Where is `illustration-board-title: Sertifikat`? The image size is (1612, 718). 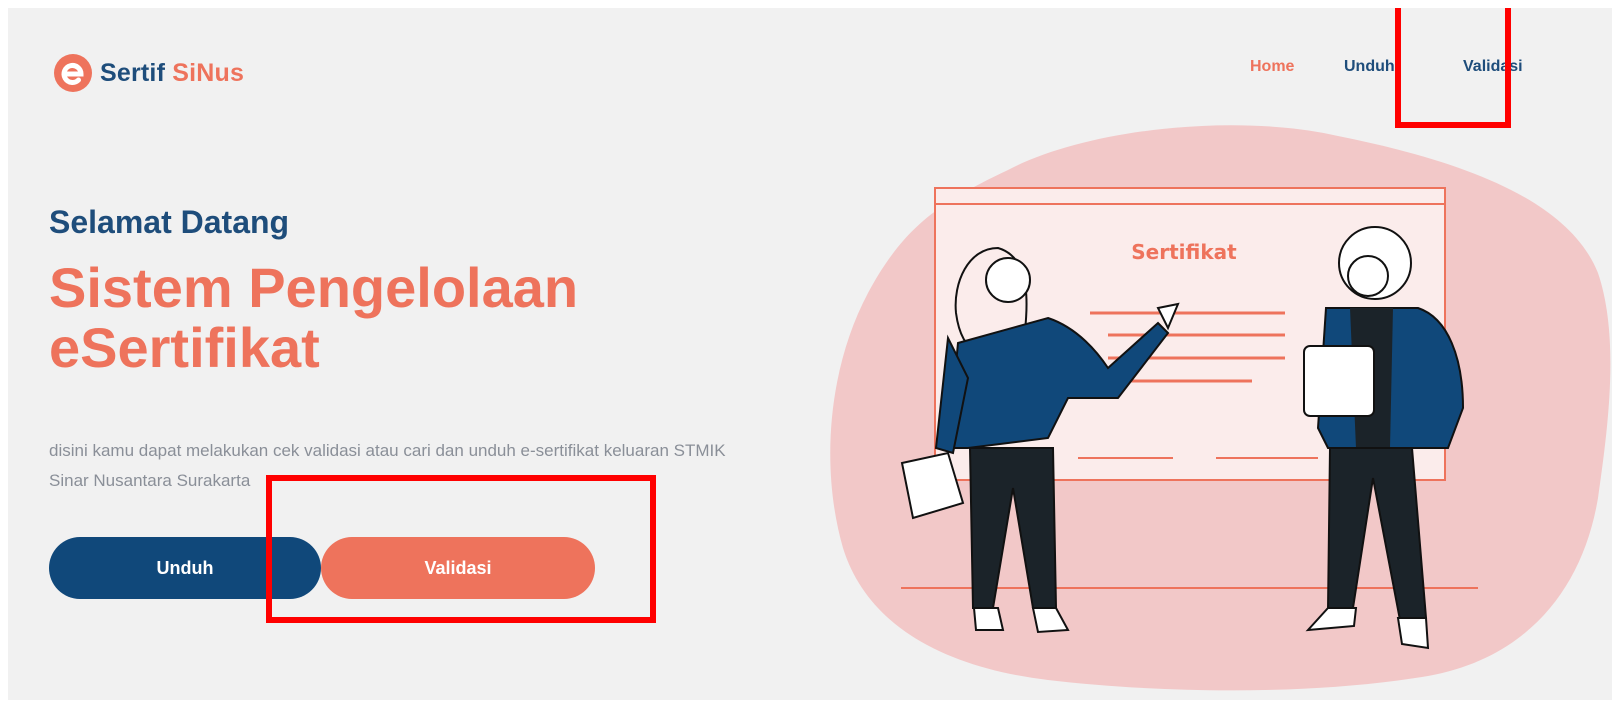 illustration-board-title: Sertifikat is located at coordinates (1184, 252).